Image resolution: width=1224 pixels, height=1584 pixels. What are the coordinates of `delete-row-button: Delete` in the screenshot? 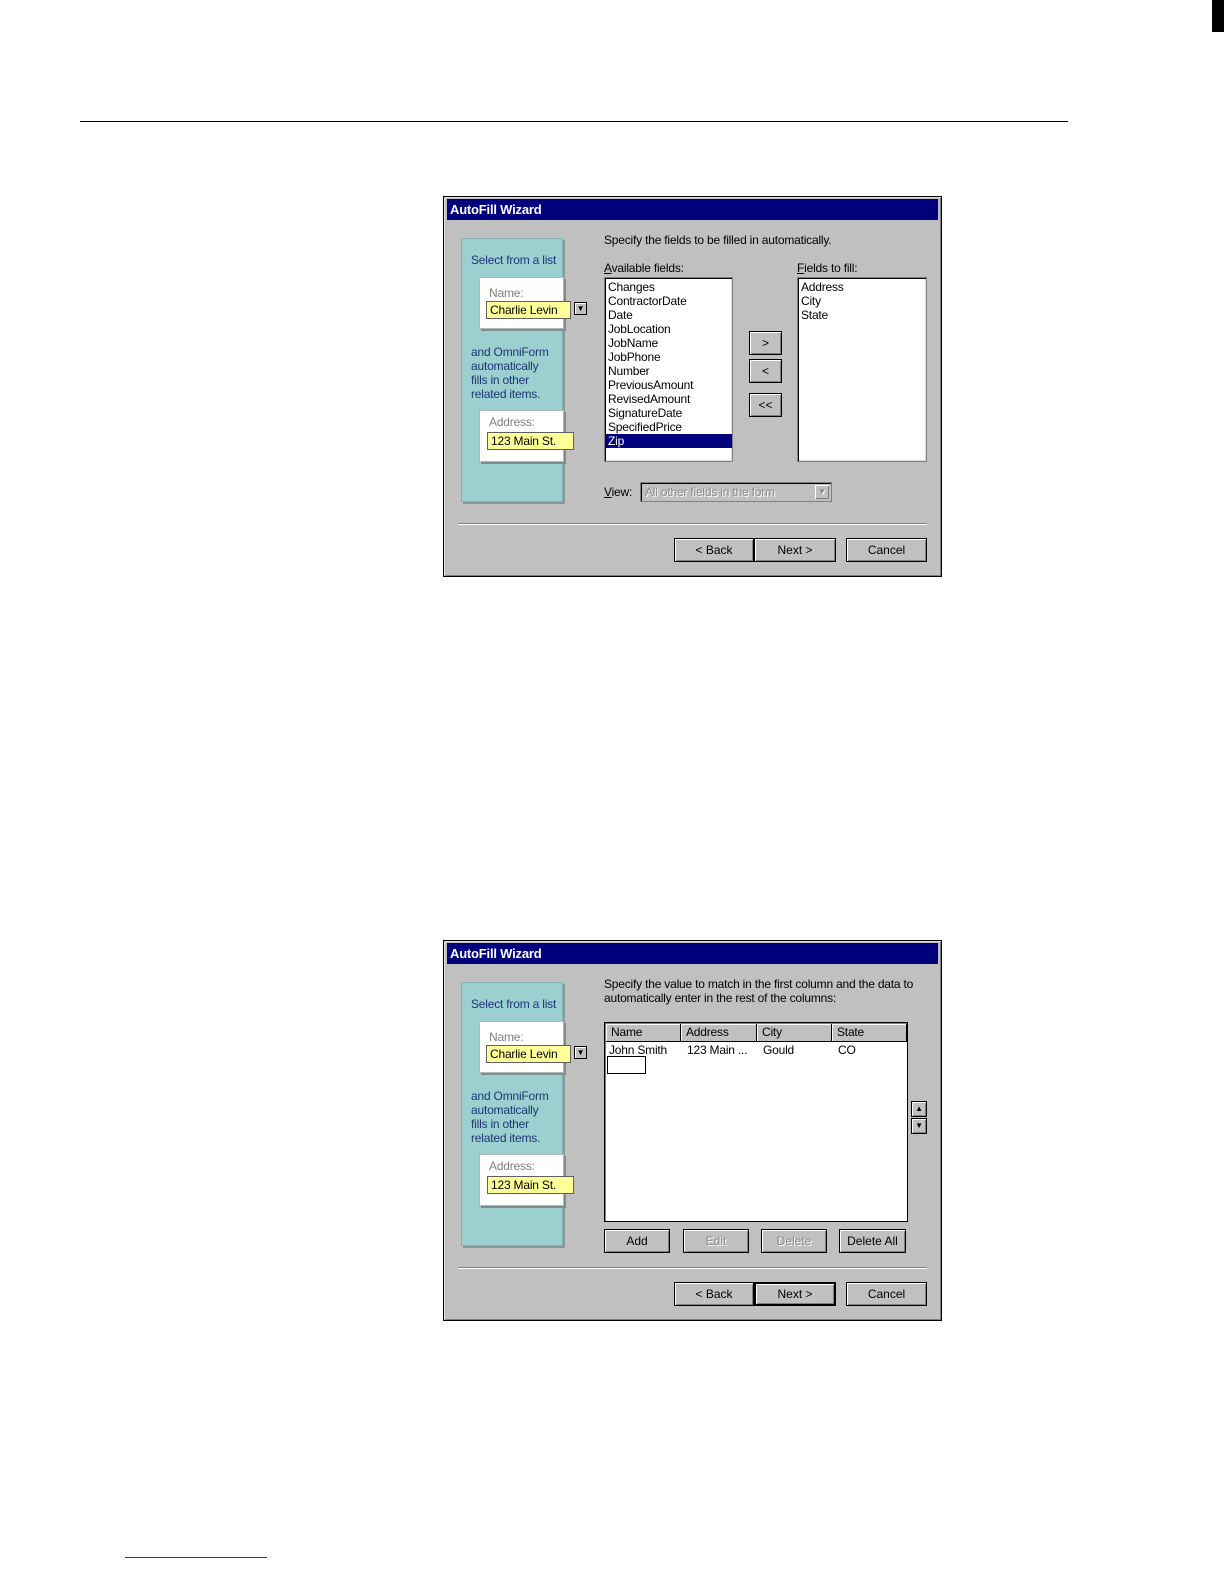 It's located at (794, 1241).